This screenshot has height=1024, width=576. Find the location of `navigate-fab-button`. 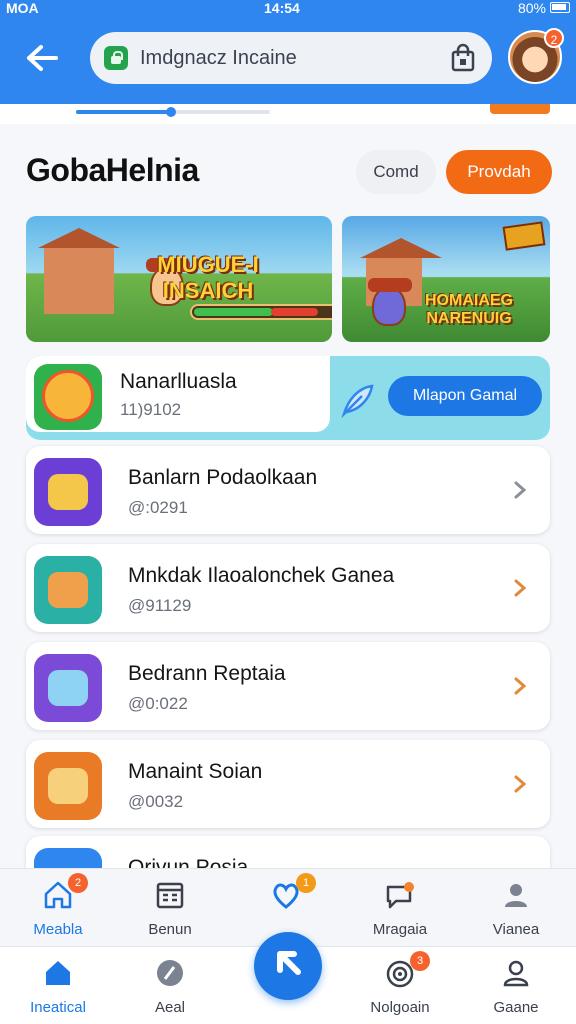

navigate-fab-button is located at coordinates (288, 966).